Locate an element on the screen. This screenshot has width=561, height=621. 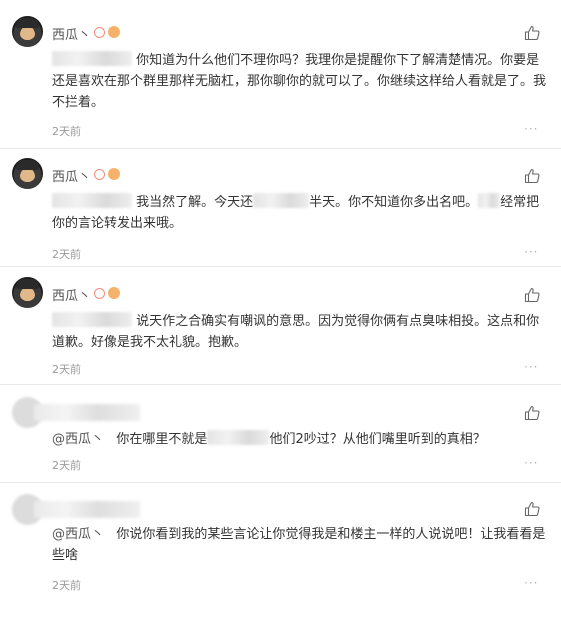
comment-text: 我当然了解。今天还 半天。你不知道你多出名吧。 经常把你的言论转发出来哦。 is located at coordinates (302, 213).